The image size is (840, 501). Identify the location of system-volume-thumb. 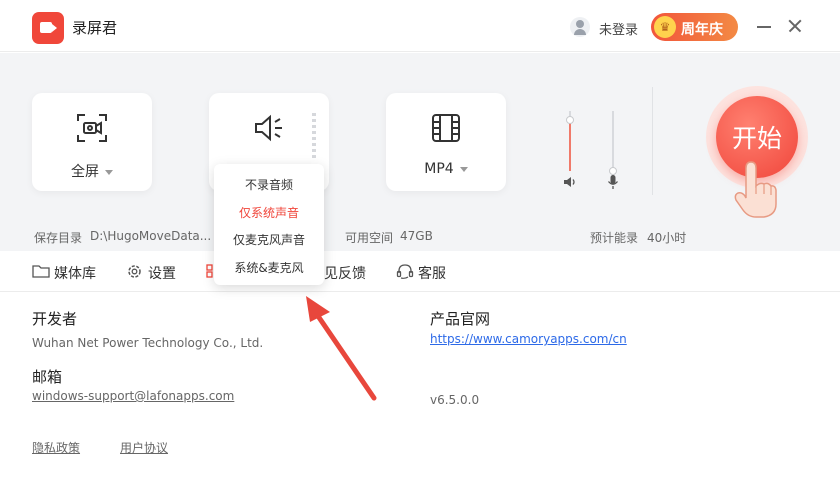
(570, 120).